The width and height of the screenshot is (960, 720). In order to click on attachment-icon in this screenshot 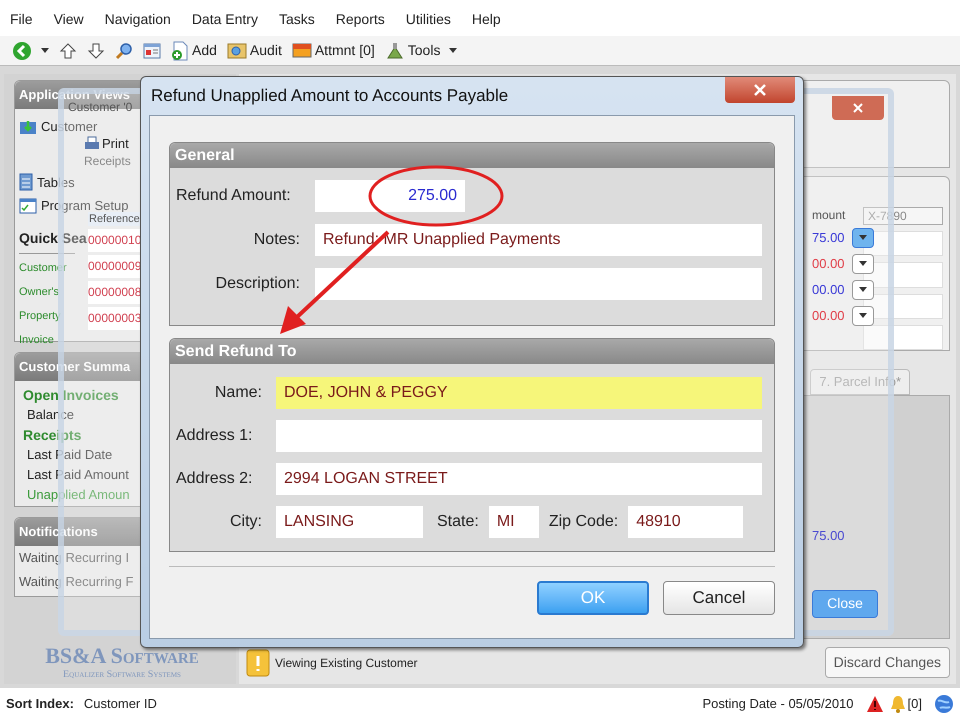, I will do `click(302, 51)`.